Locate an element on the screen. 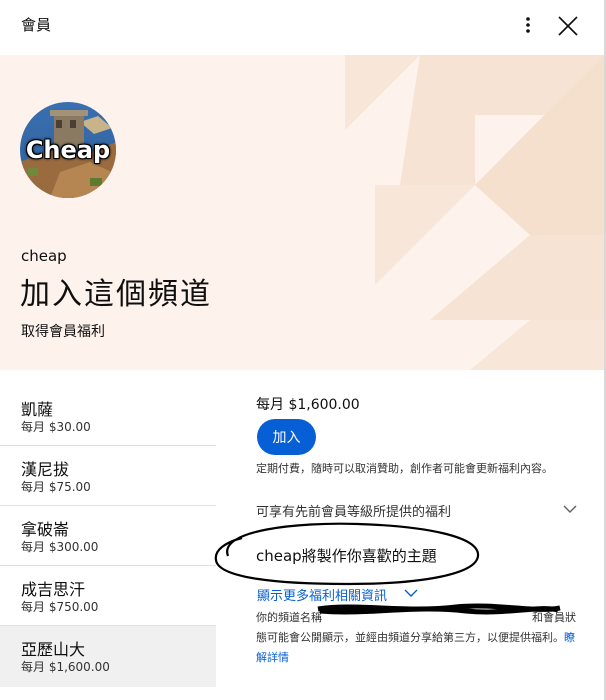 The width and height of the screenshot is (606, 700). tier-name: 成吉思汗 is located at coordinates (53, 589).